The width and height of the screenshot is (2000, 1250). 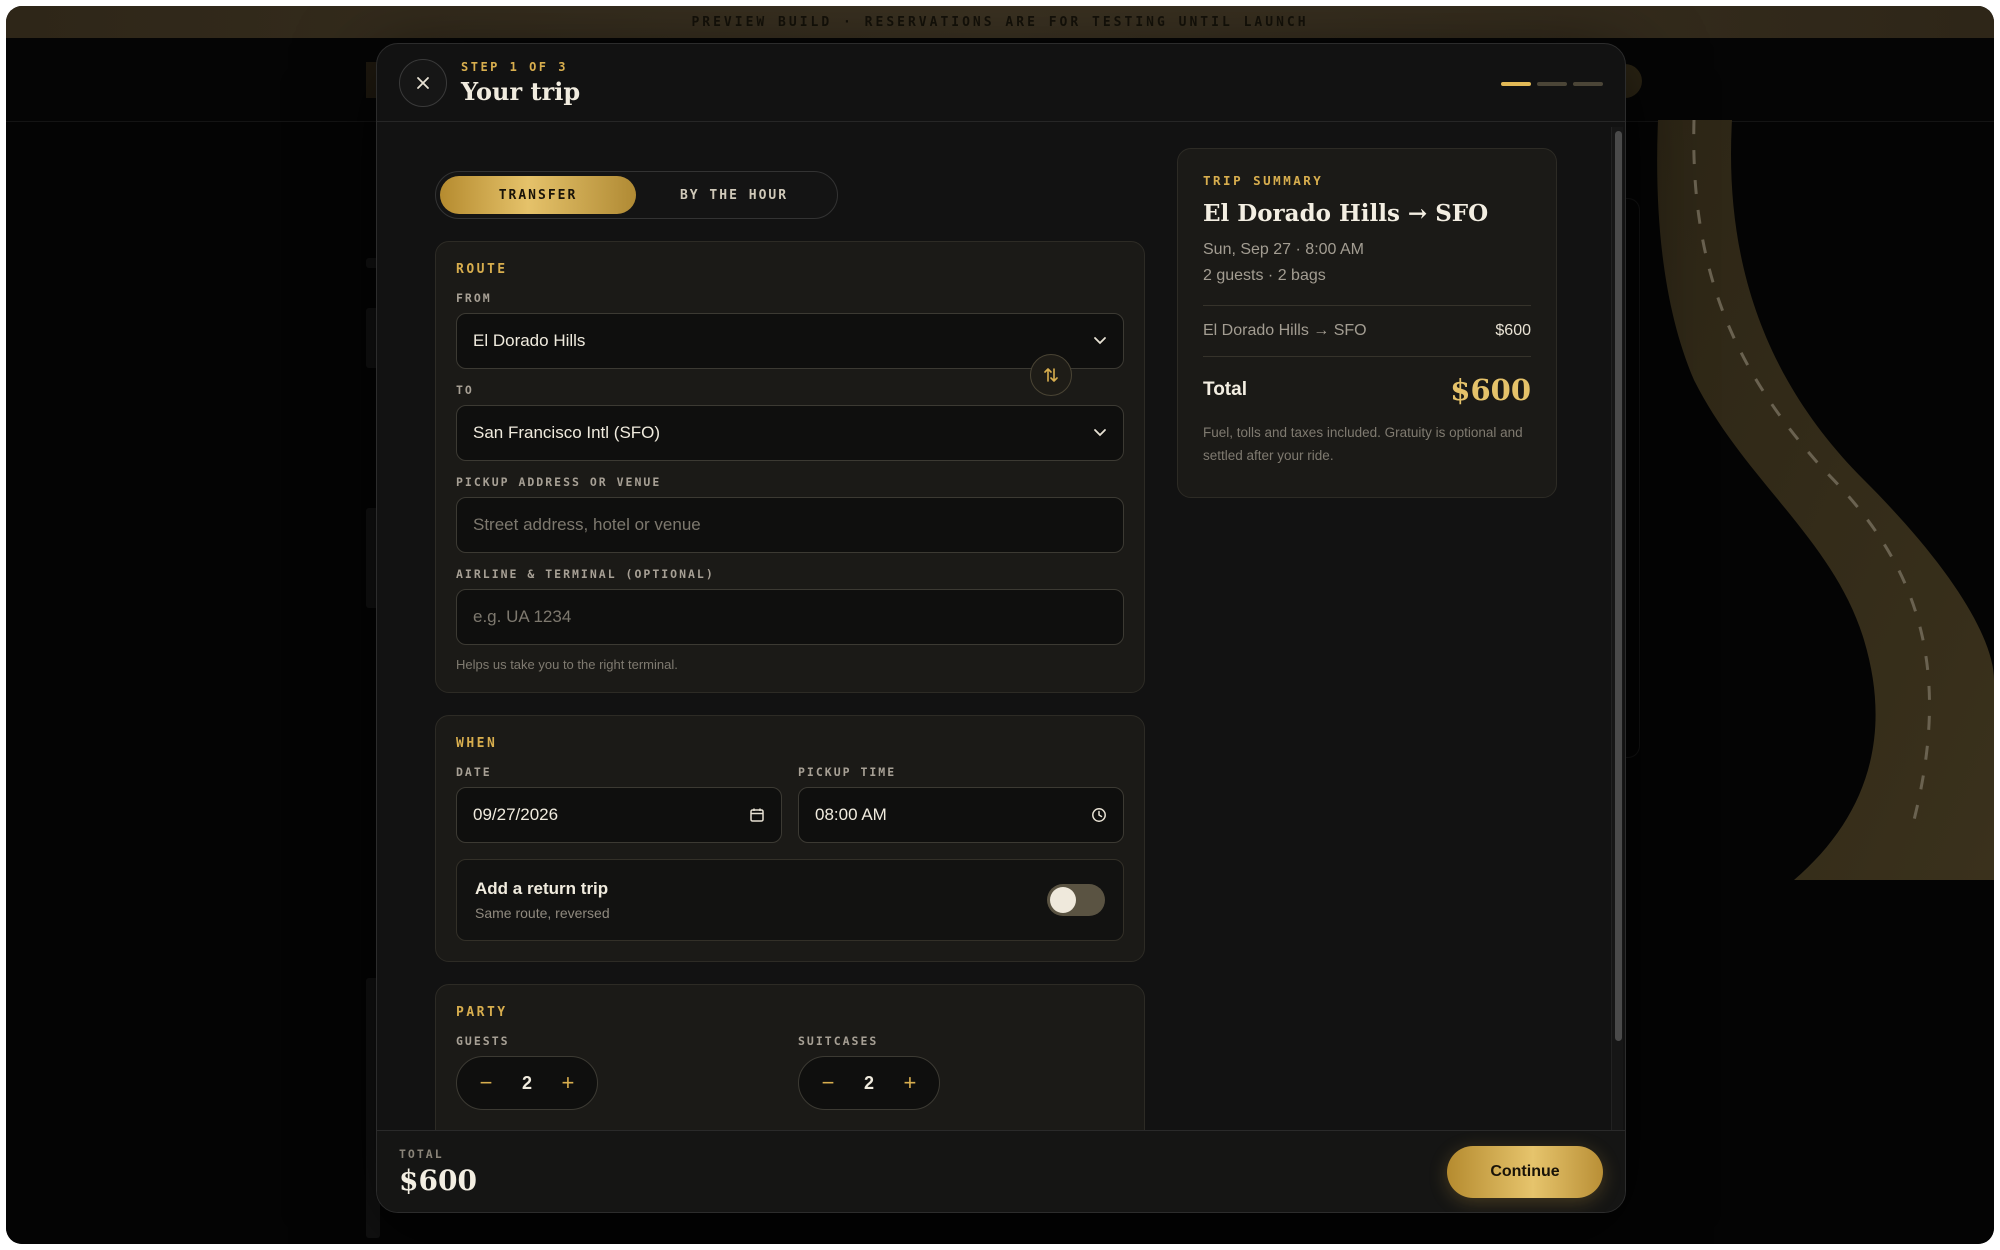 I want to click on to-value: San Francisco Intl (SFO), so click(x=567, y=432).